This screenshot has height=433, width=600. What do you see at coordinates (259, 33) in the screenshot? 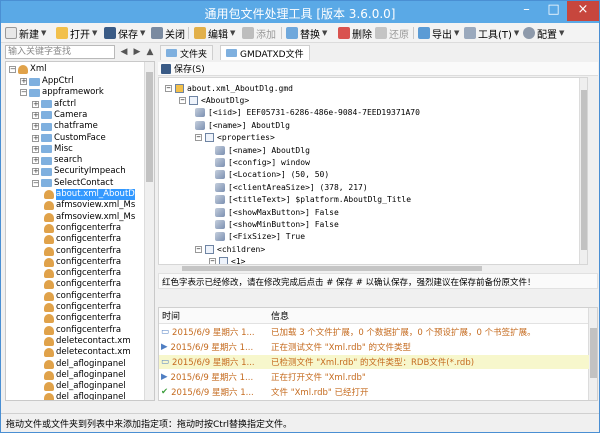
I see `add-button: 添加` at bounding box center [259, 33].